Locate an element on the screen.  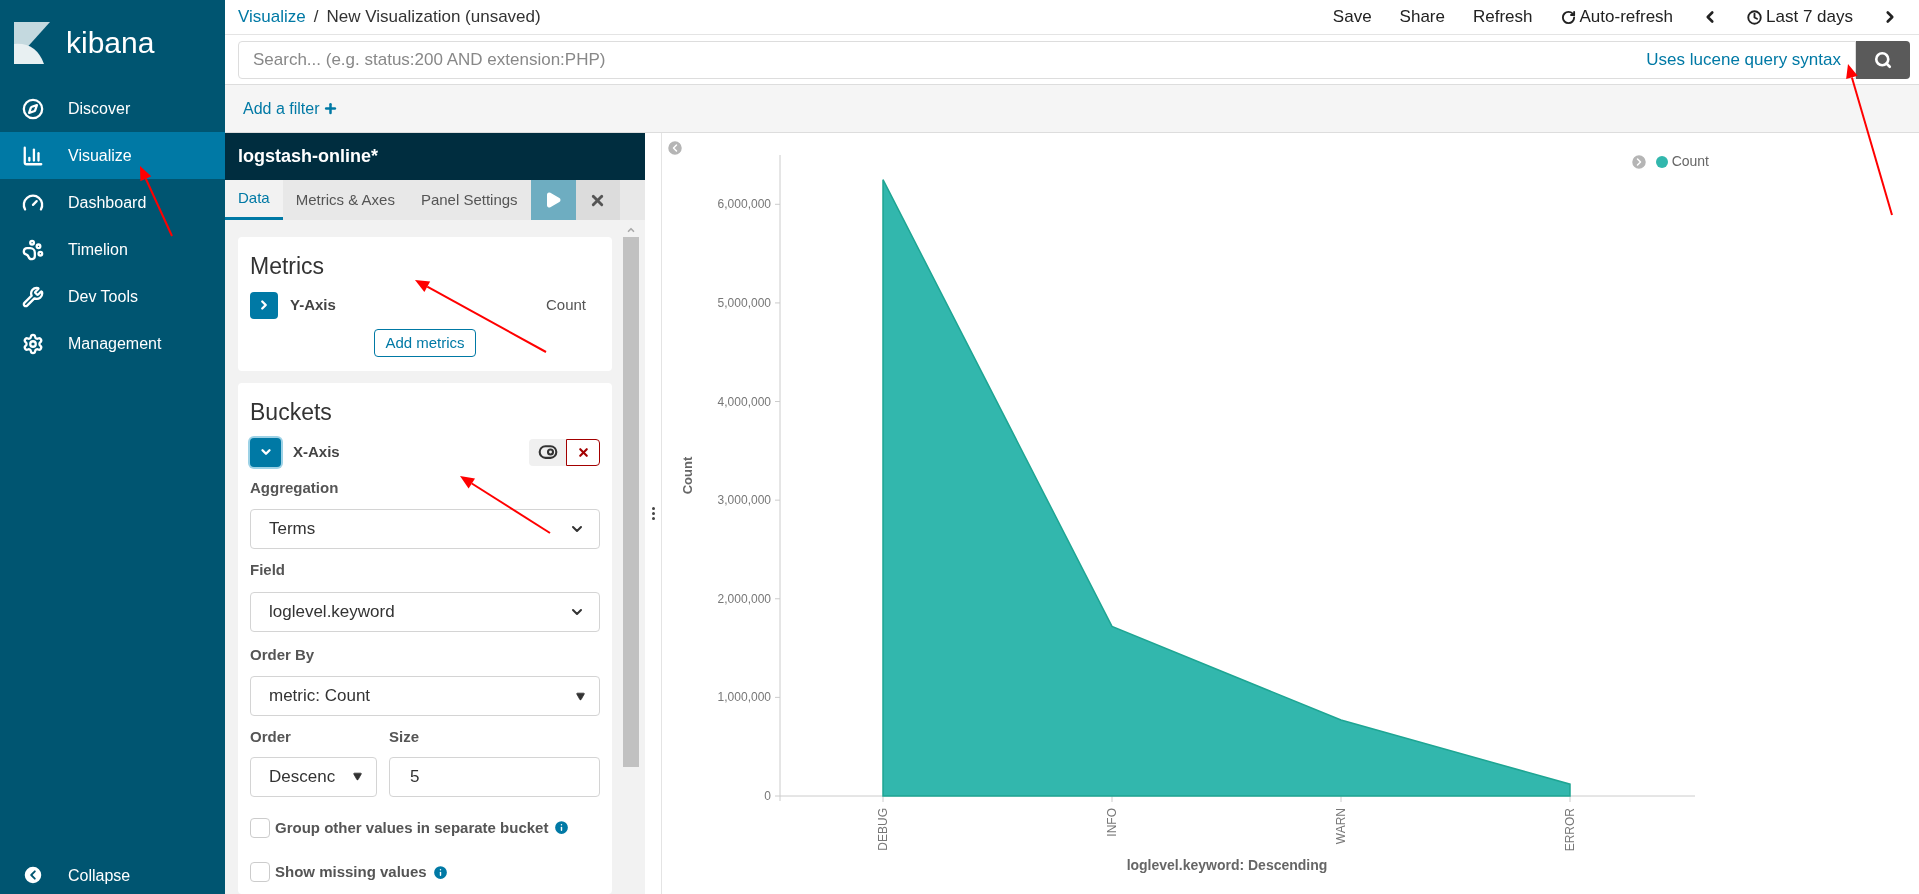
query-syntax-link: Uses lucene query syntax is located at coordinates (1743, 59).